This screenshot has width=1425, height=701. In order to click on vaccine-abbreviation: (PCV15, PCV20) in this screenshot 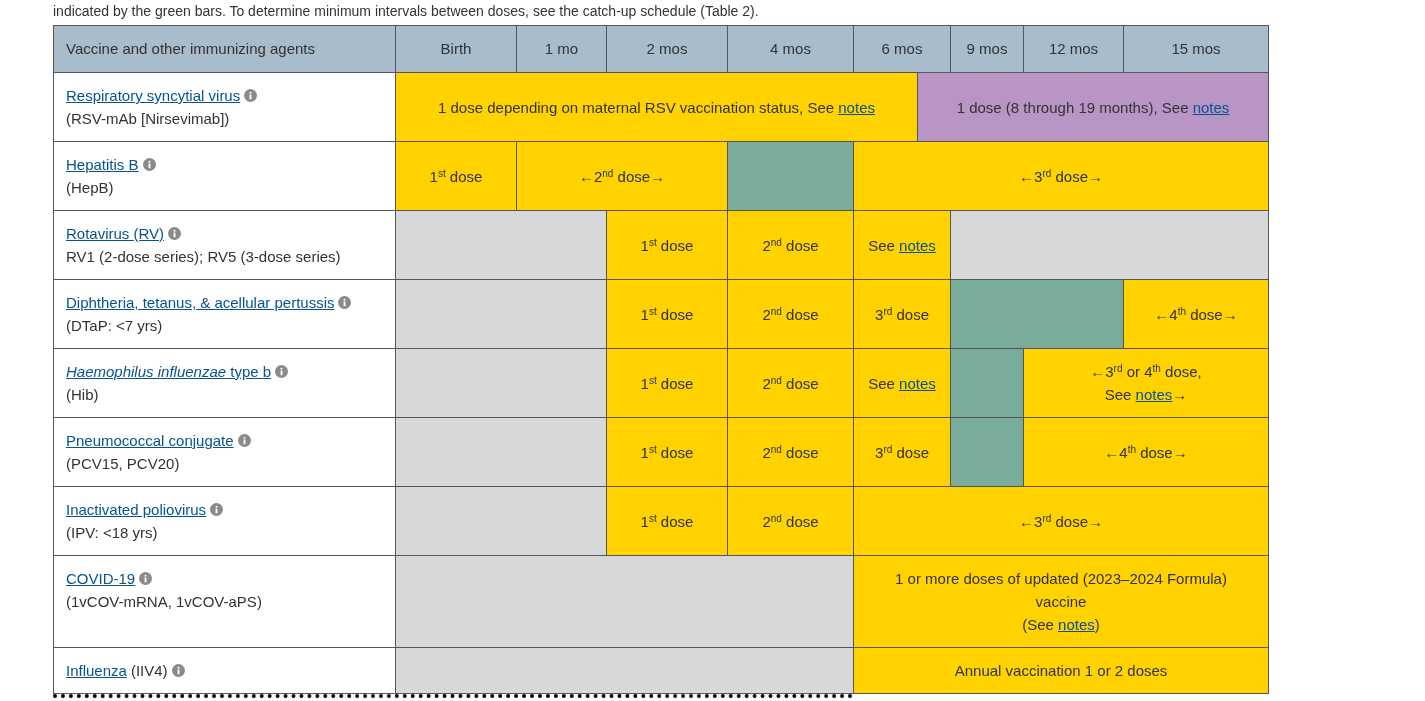, I will do `click(123, 463)`.